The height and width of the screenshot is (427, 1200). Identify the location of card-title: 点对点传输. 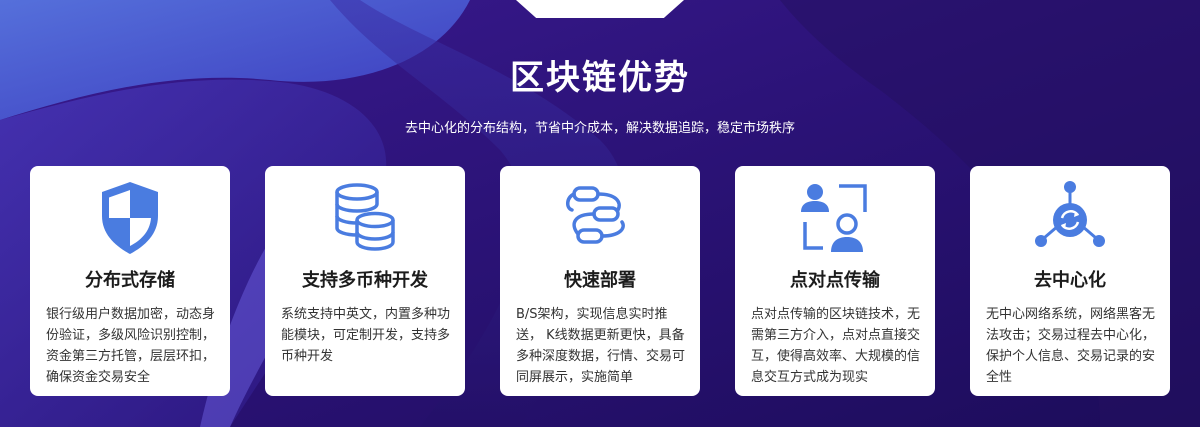
(835, 280).